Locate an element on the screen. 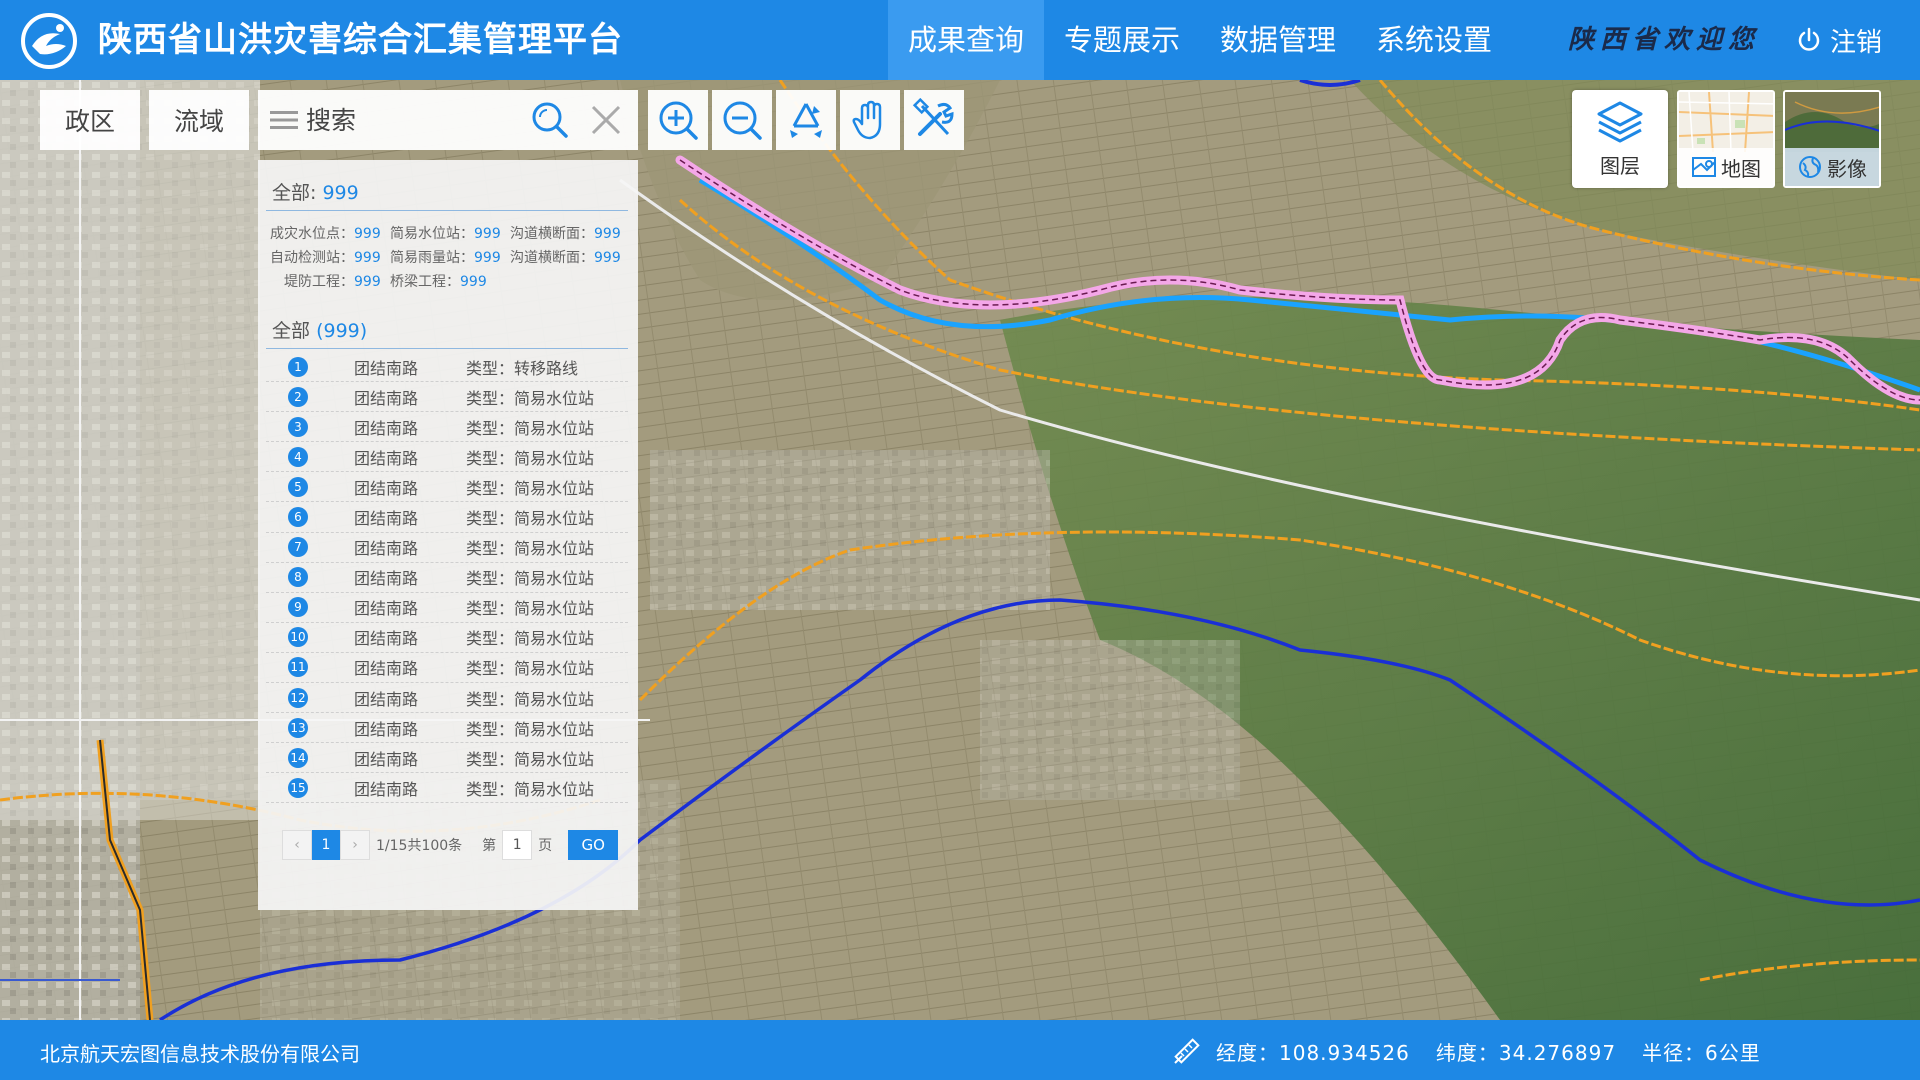 The height and width of the screenshot is (1080, 1920). list-count: (999) is located at coordinates (342, 331).